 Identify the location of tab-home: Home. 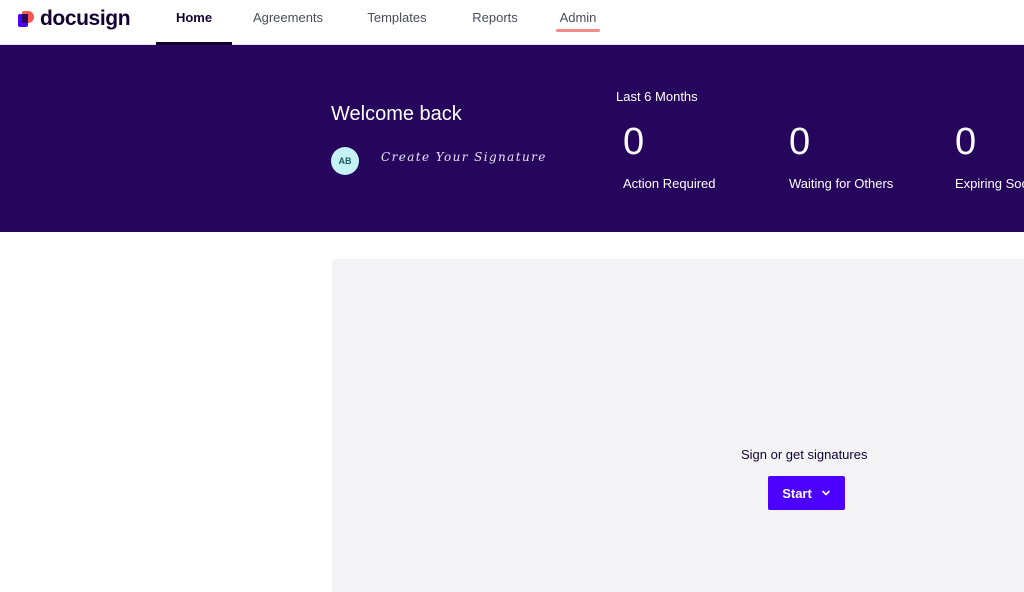
(194, 22).